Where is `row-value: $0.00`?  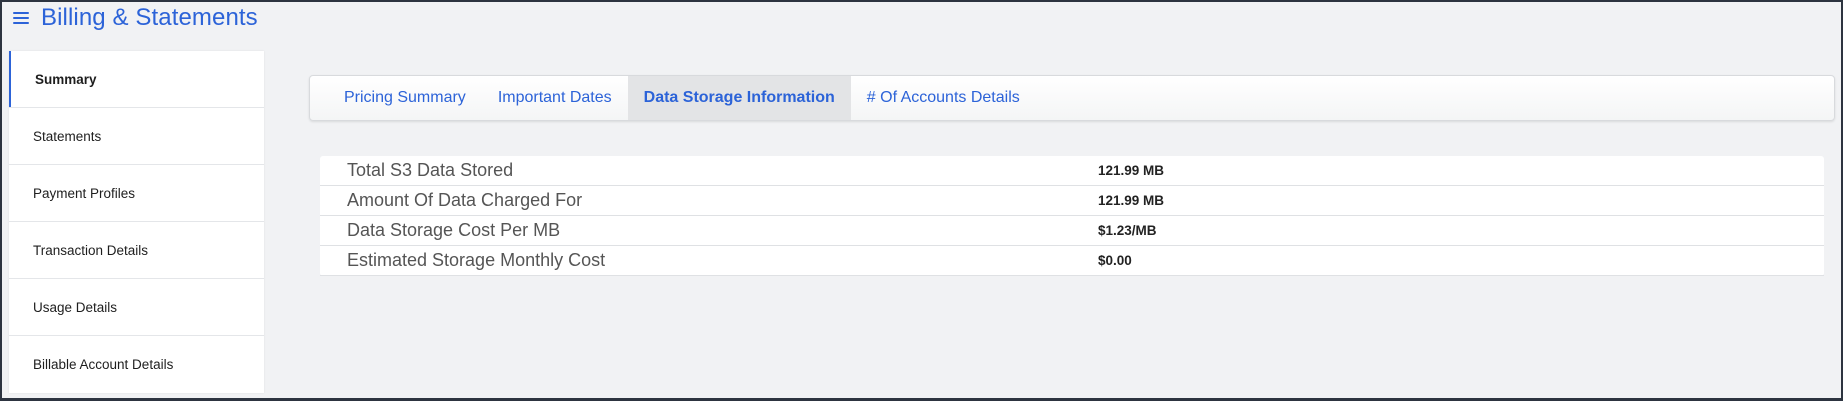 row-value: $0.00 is located at coordinates (1115, 260).